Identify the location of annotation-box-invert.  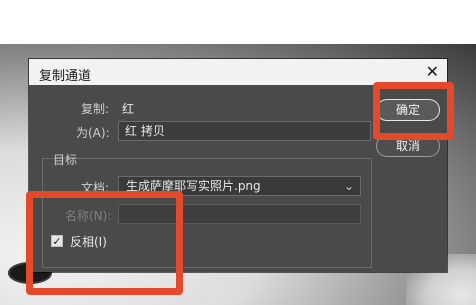
(104, 243).